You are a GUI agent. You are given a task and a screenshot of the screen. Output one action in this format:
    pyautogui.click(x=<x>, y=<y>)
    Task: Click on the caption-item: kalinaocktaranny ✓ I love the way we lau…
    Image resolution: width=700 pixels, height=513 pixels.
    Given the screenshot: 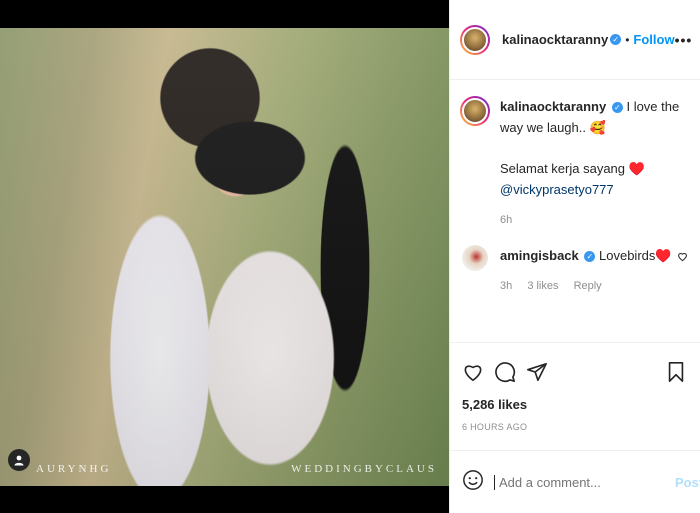 What is the action you would take?
    pyautogui.click(x=574, y=163)
    